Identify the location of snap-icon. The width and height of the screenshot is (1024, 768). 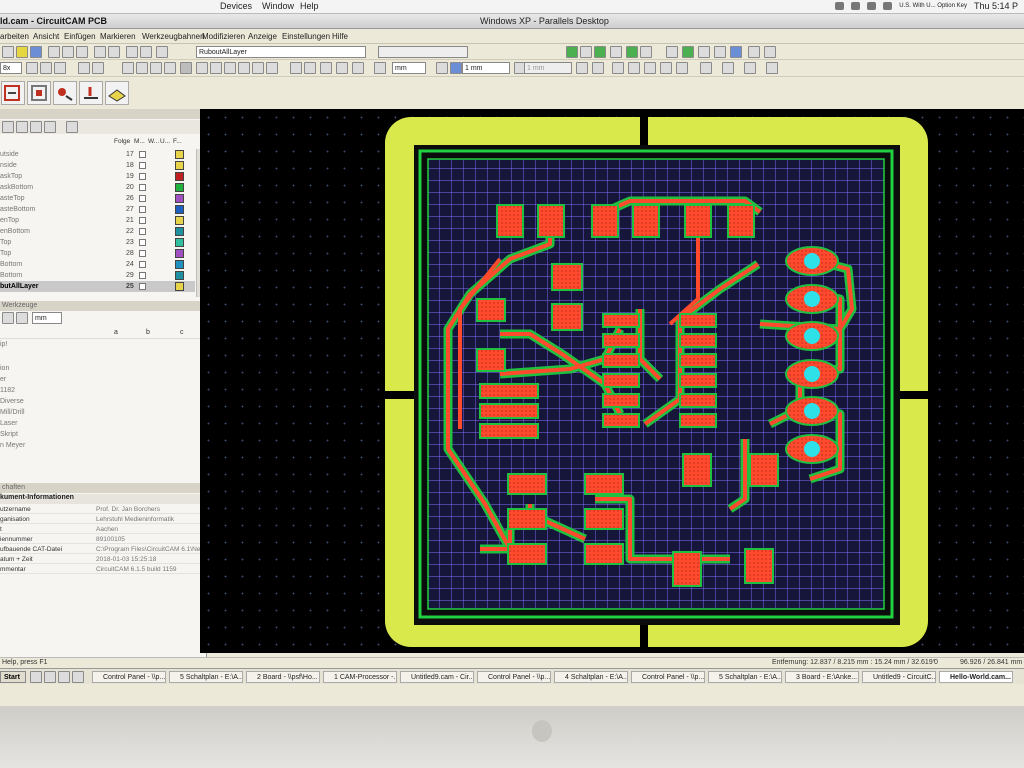
(296, 68).